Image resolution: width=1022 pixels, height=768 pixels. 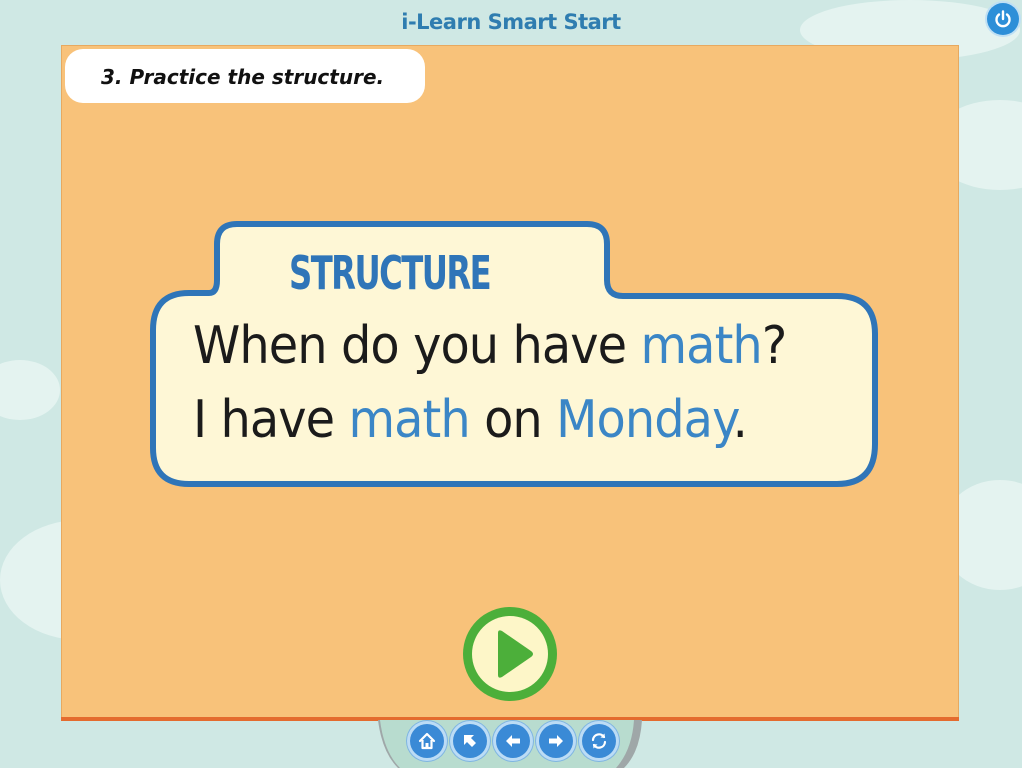 I want to click on play-button, so click(x=510, y=654).